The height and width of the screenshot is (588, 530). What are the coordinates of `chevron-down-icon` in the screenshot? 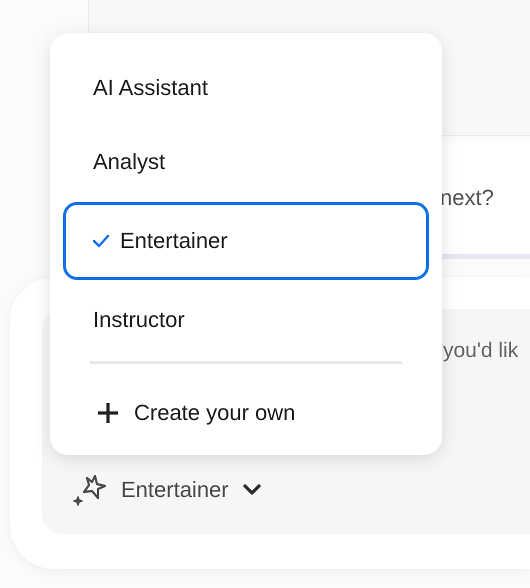 It's located at (251, 490).